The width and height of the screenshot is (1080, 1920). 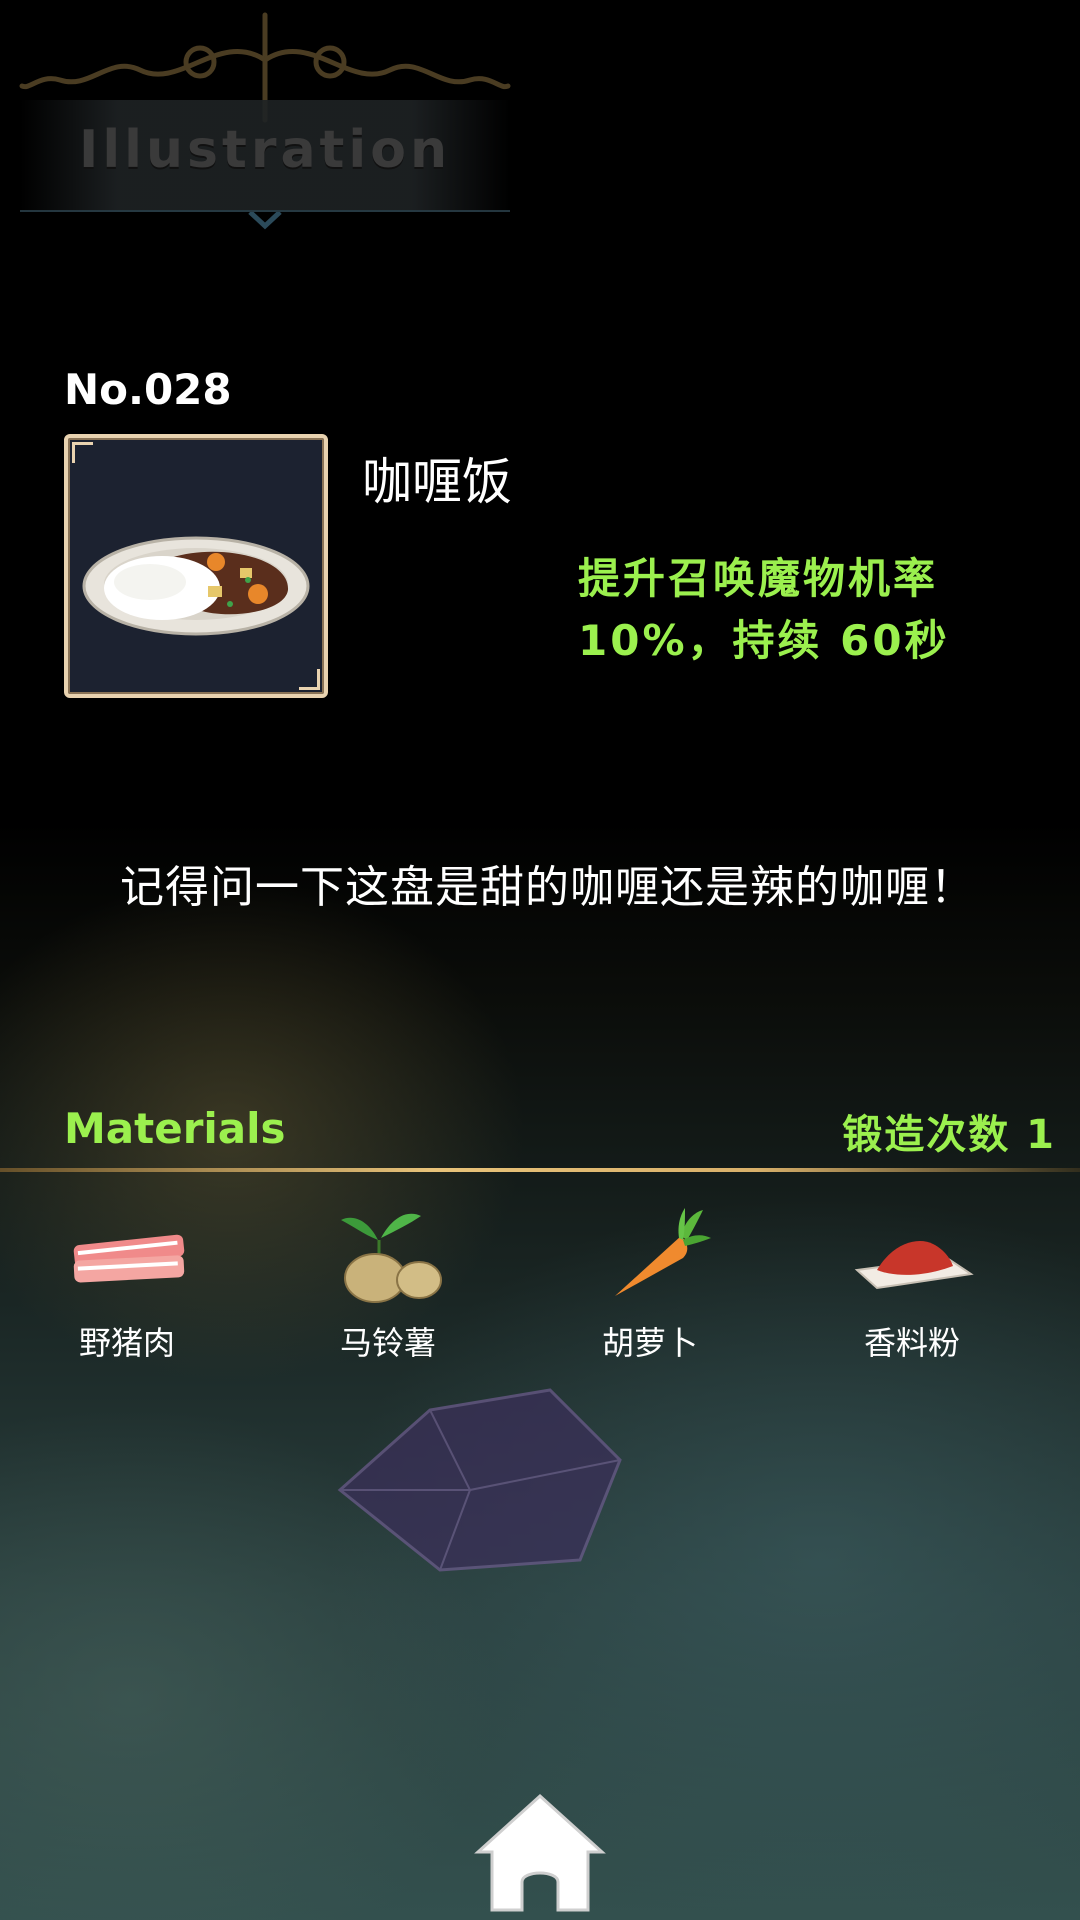 What do you see at coordinates (479, 1480) in the screenshot?
I see `crystal-background-decoration` at bounding box center [479, 1480].